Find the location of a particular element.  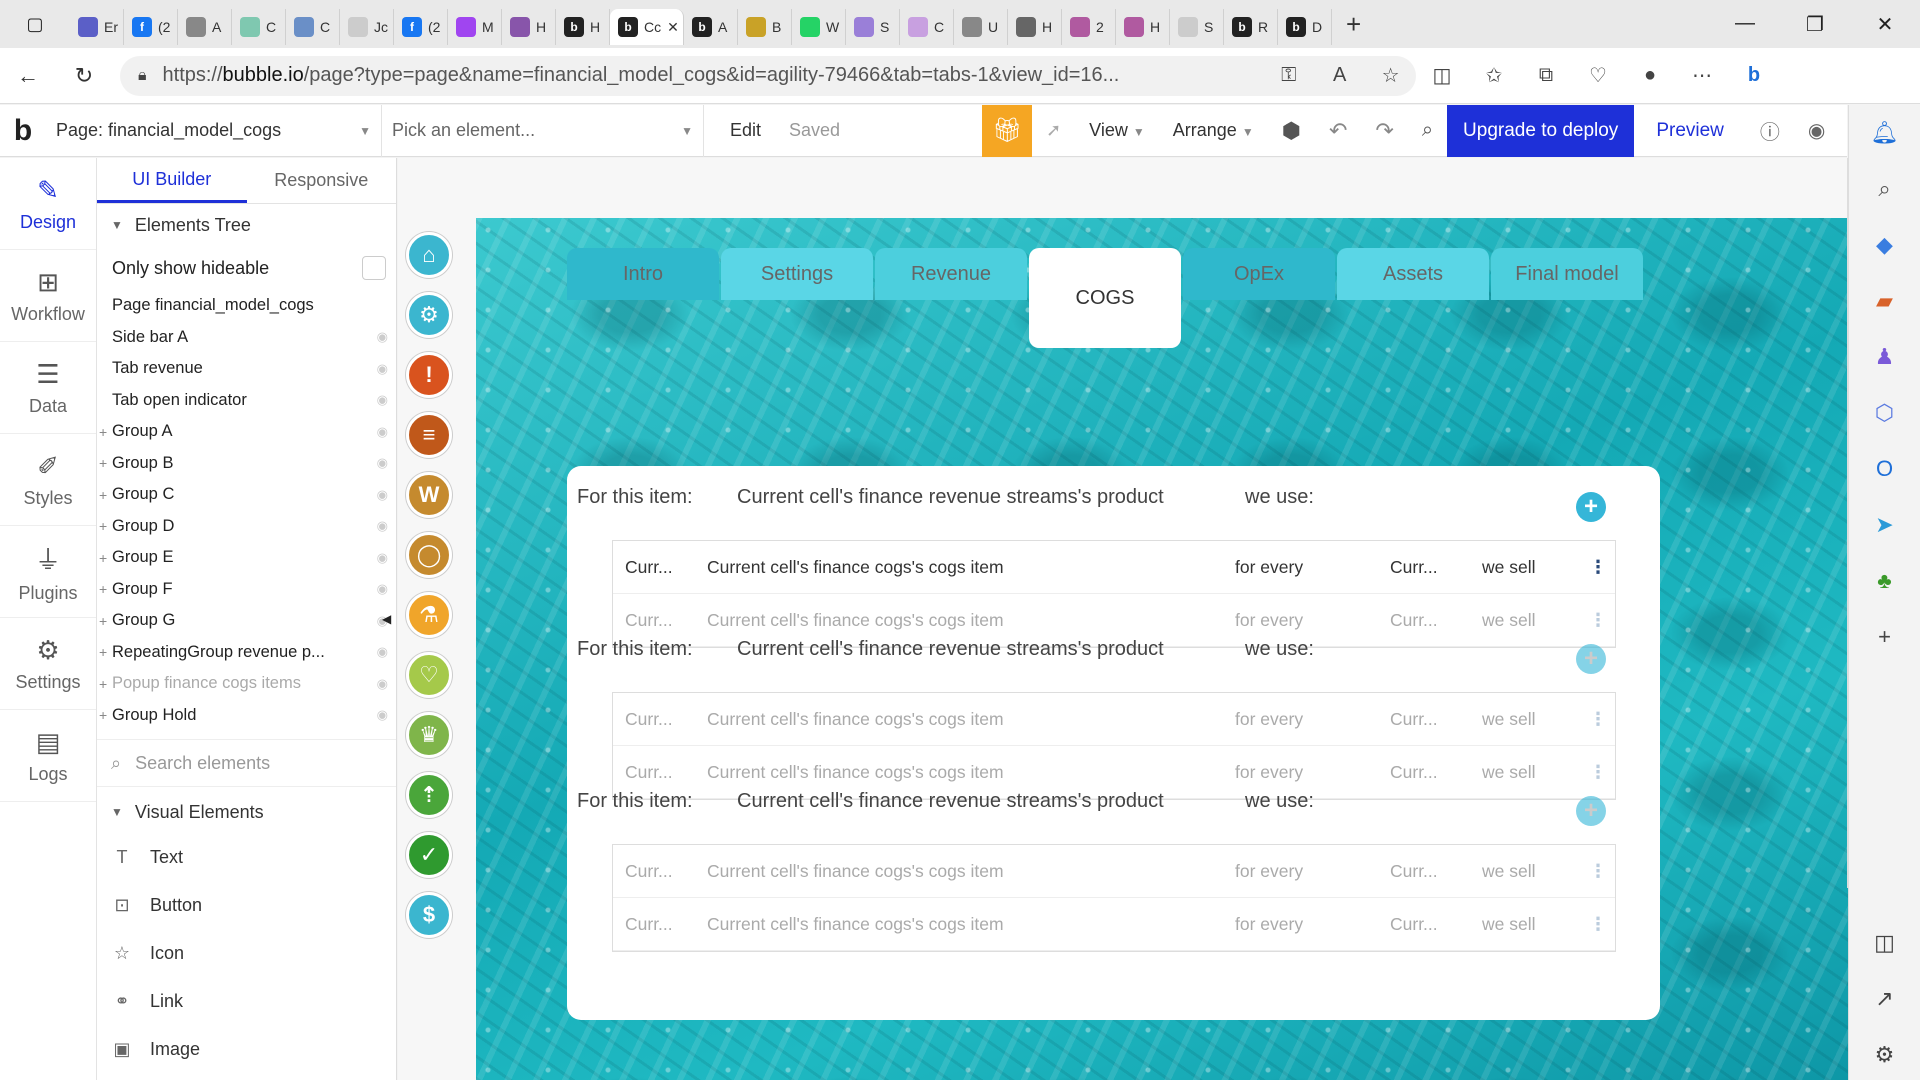

external-link-icon: ↗ is located at coordinates (1884, 999).